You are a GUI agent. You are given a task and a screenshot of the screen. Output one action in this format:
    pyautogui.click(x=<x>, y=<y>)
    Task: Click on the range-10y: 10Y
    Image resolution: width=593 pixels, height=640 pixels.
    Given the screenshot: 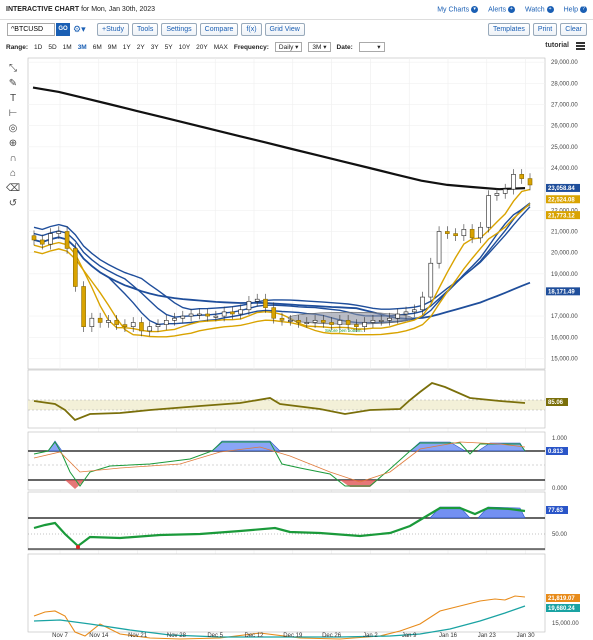 What is the action you would take?
    pyautogui.click(x=185, y=47)
    